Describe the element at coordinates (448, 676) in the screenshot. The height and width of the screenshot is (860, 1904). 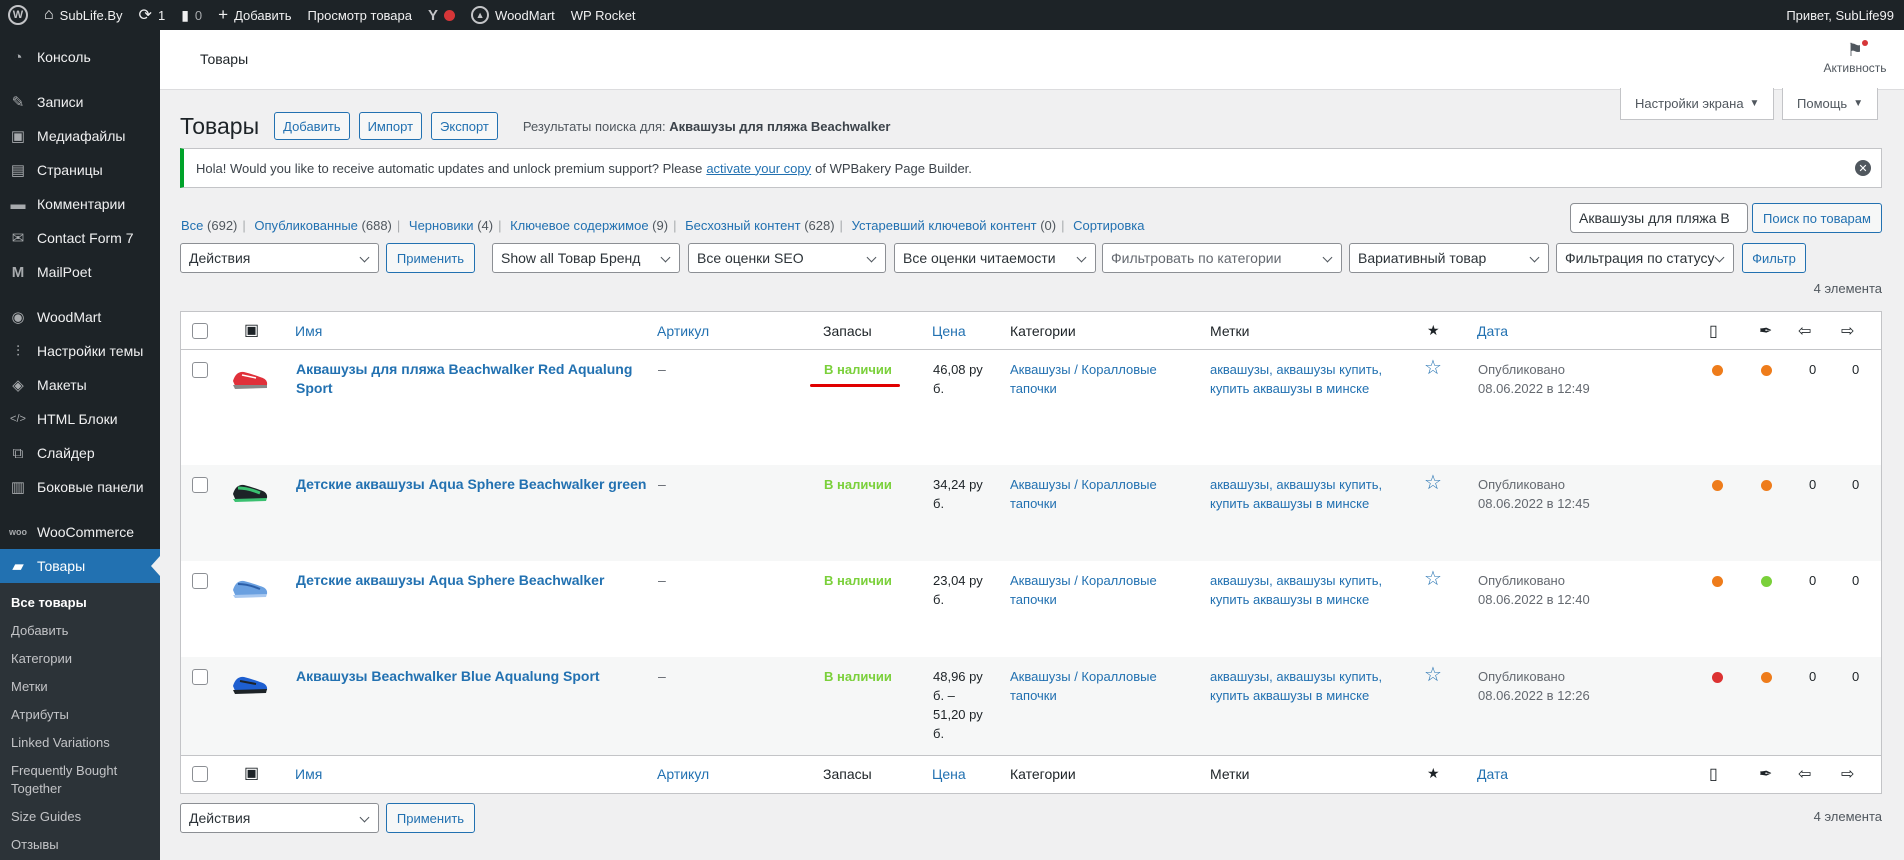
I see `product-name-link: Аквашузы Beachwalker Blue Aqualung Sport` at that location.